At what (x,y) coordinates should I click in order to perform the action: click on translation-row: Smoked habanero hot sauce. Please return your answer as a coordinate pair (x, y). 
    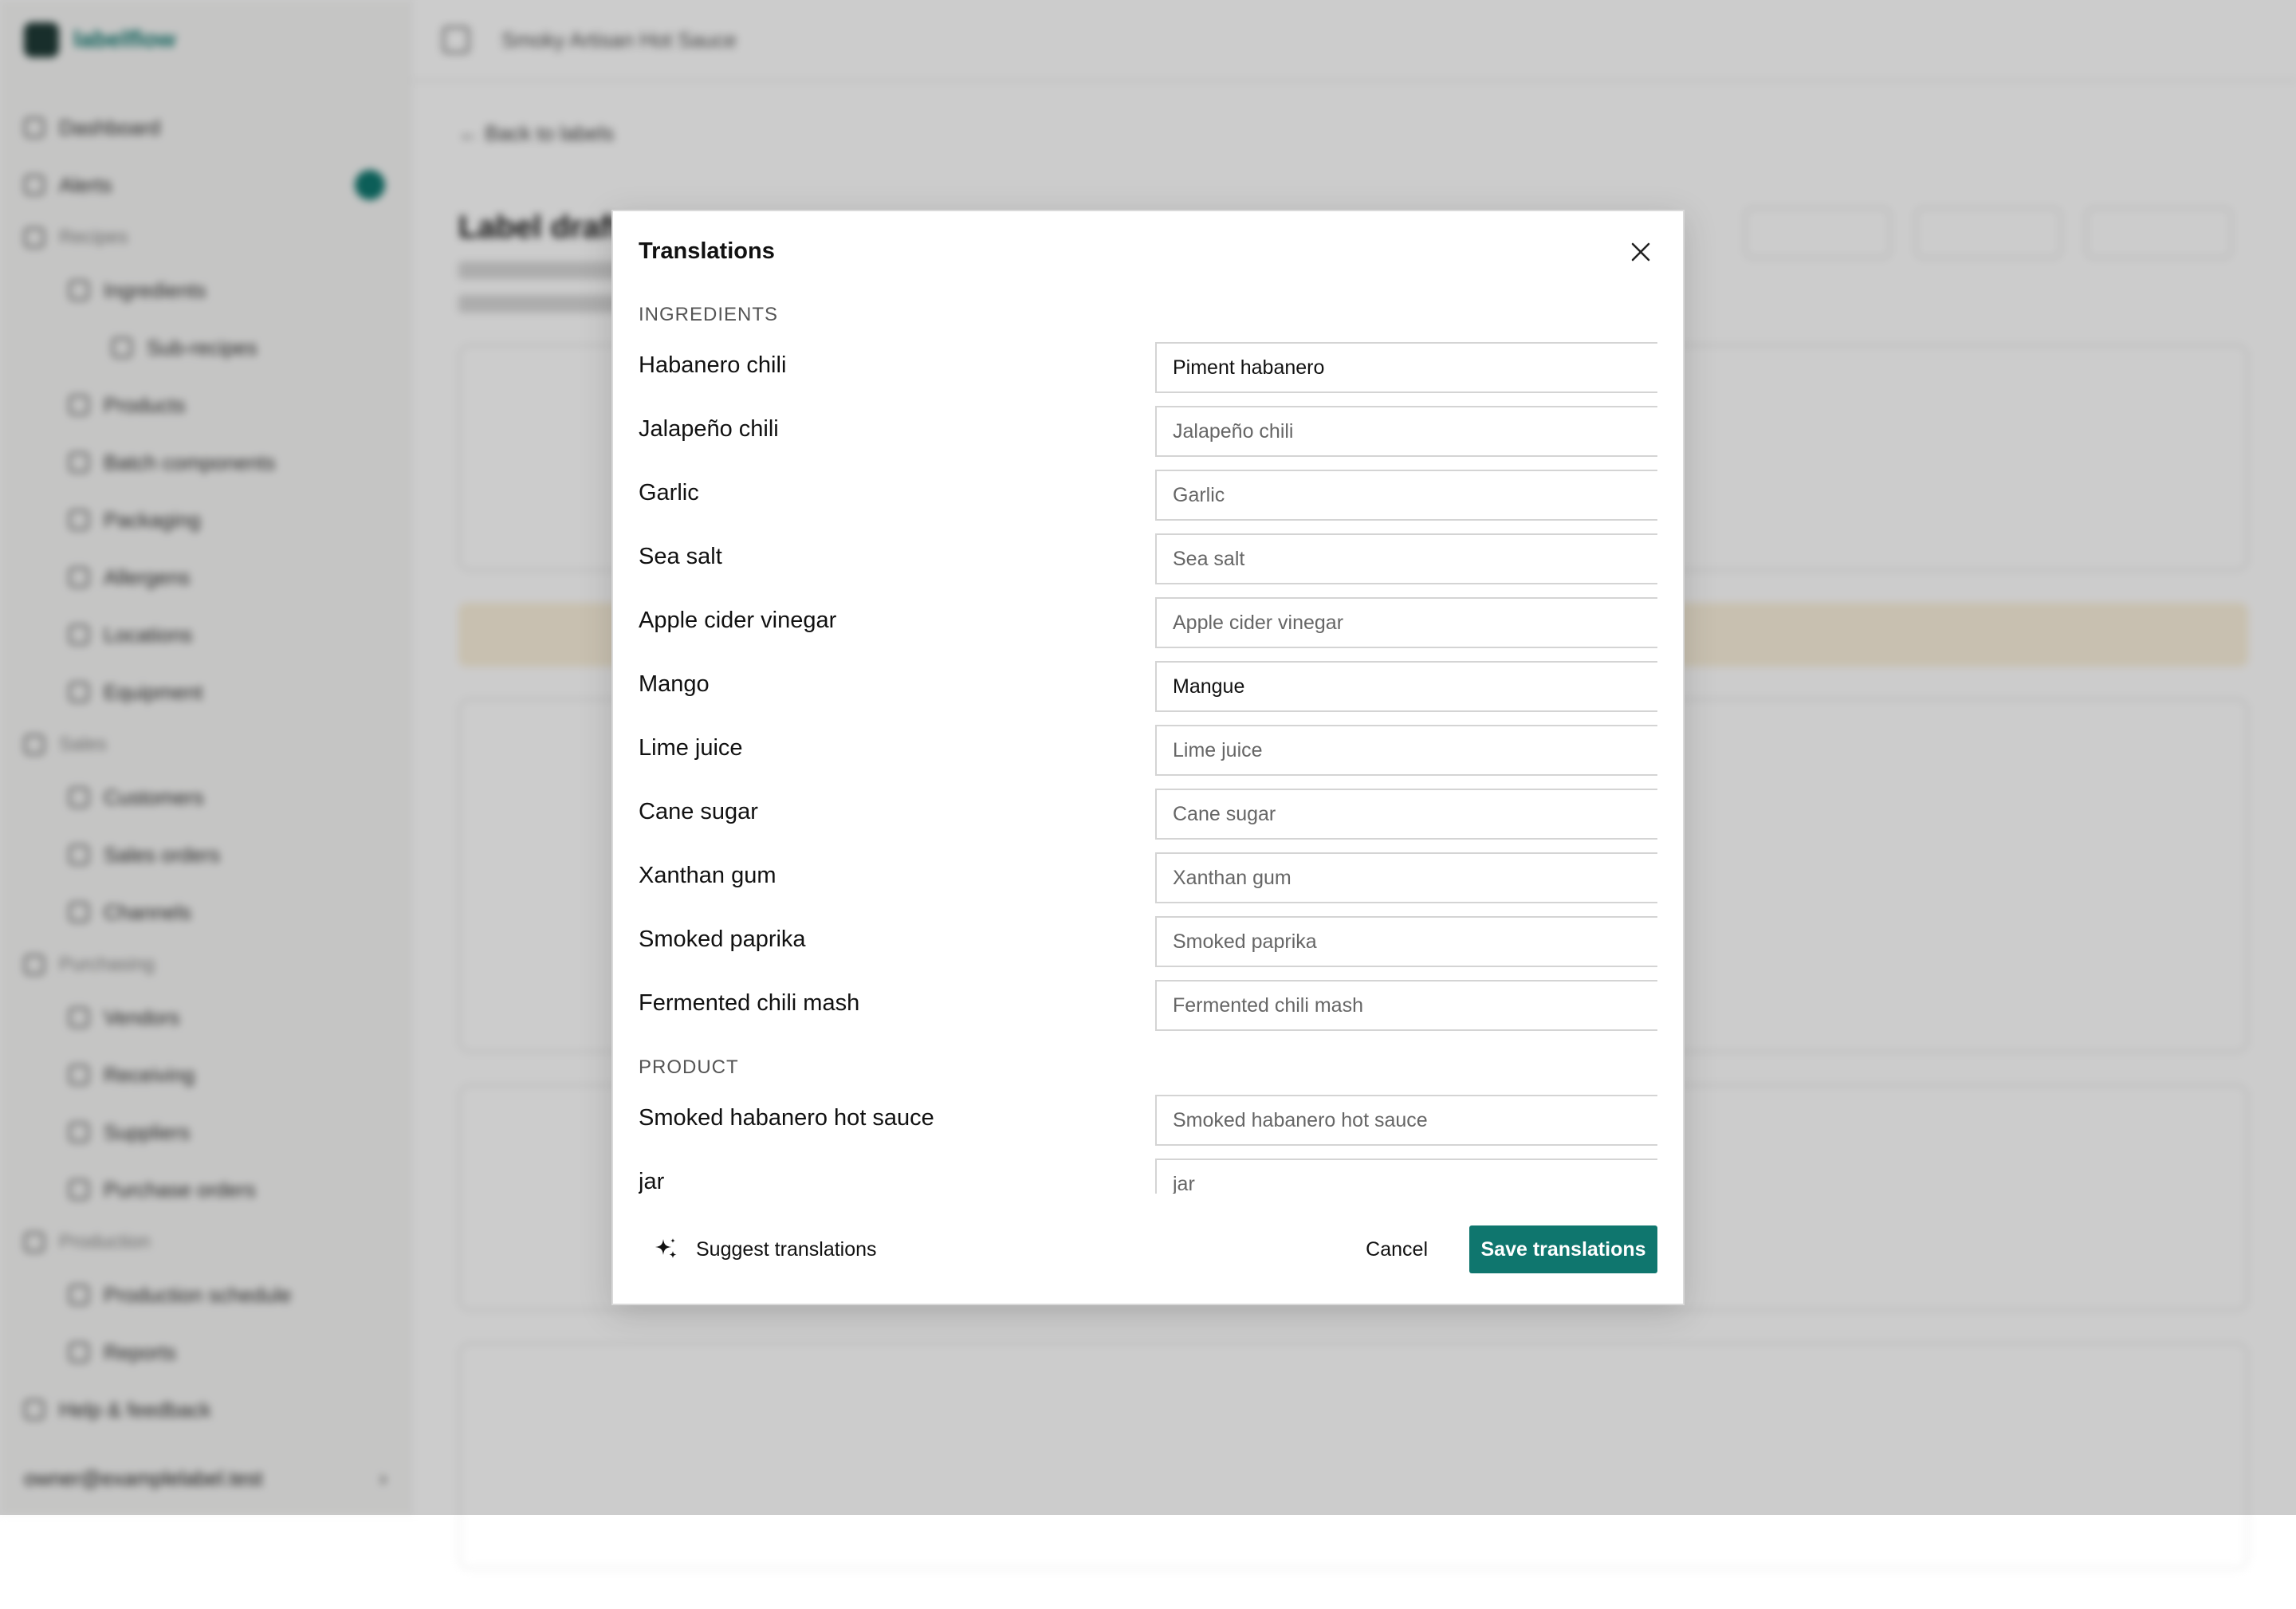
    Looking at the image, I should click on (1148, 1127).